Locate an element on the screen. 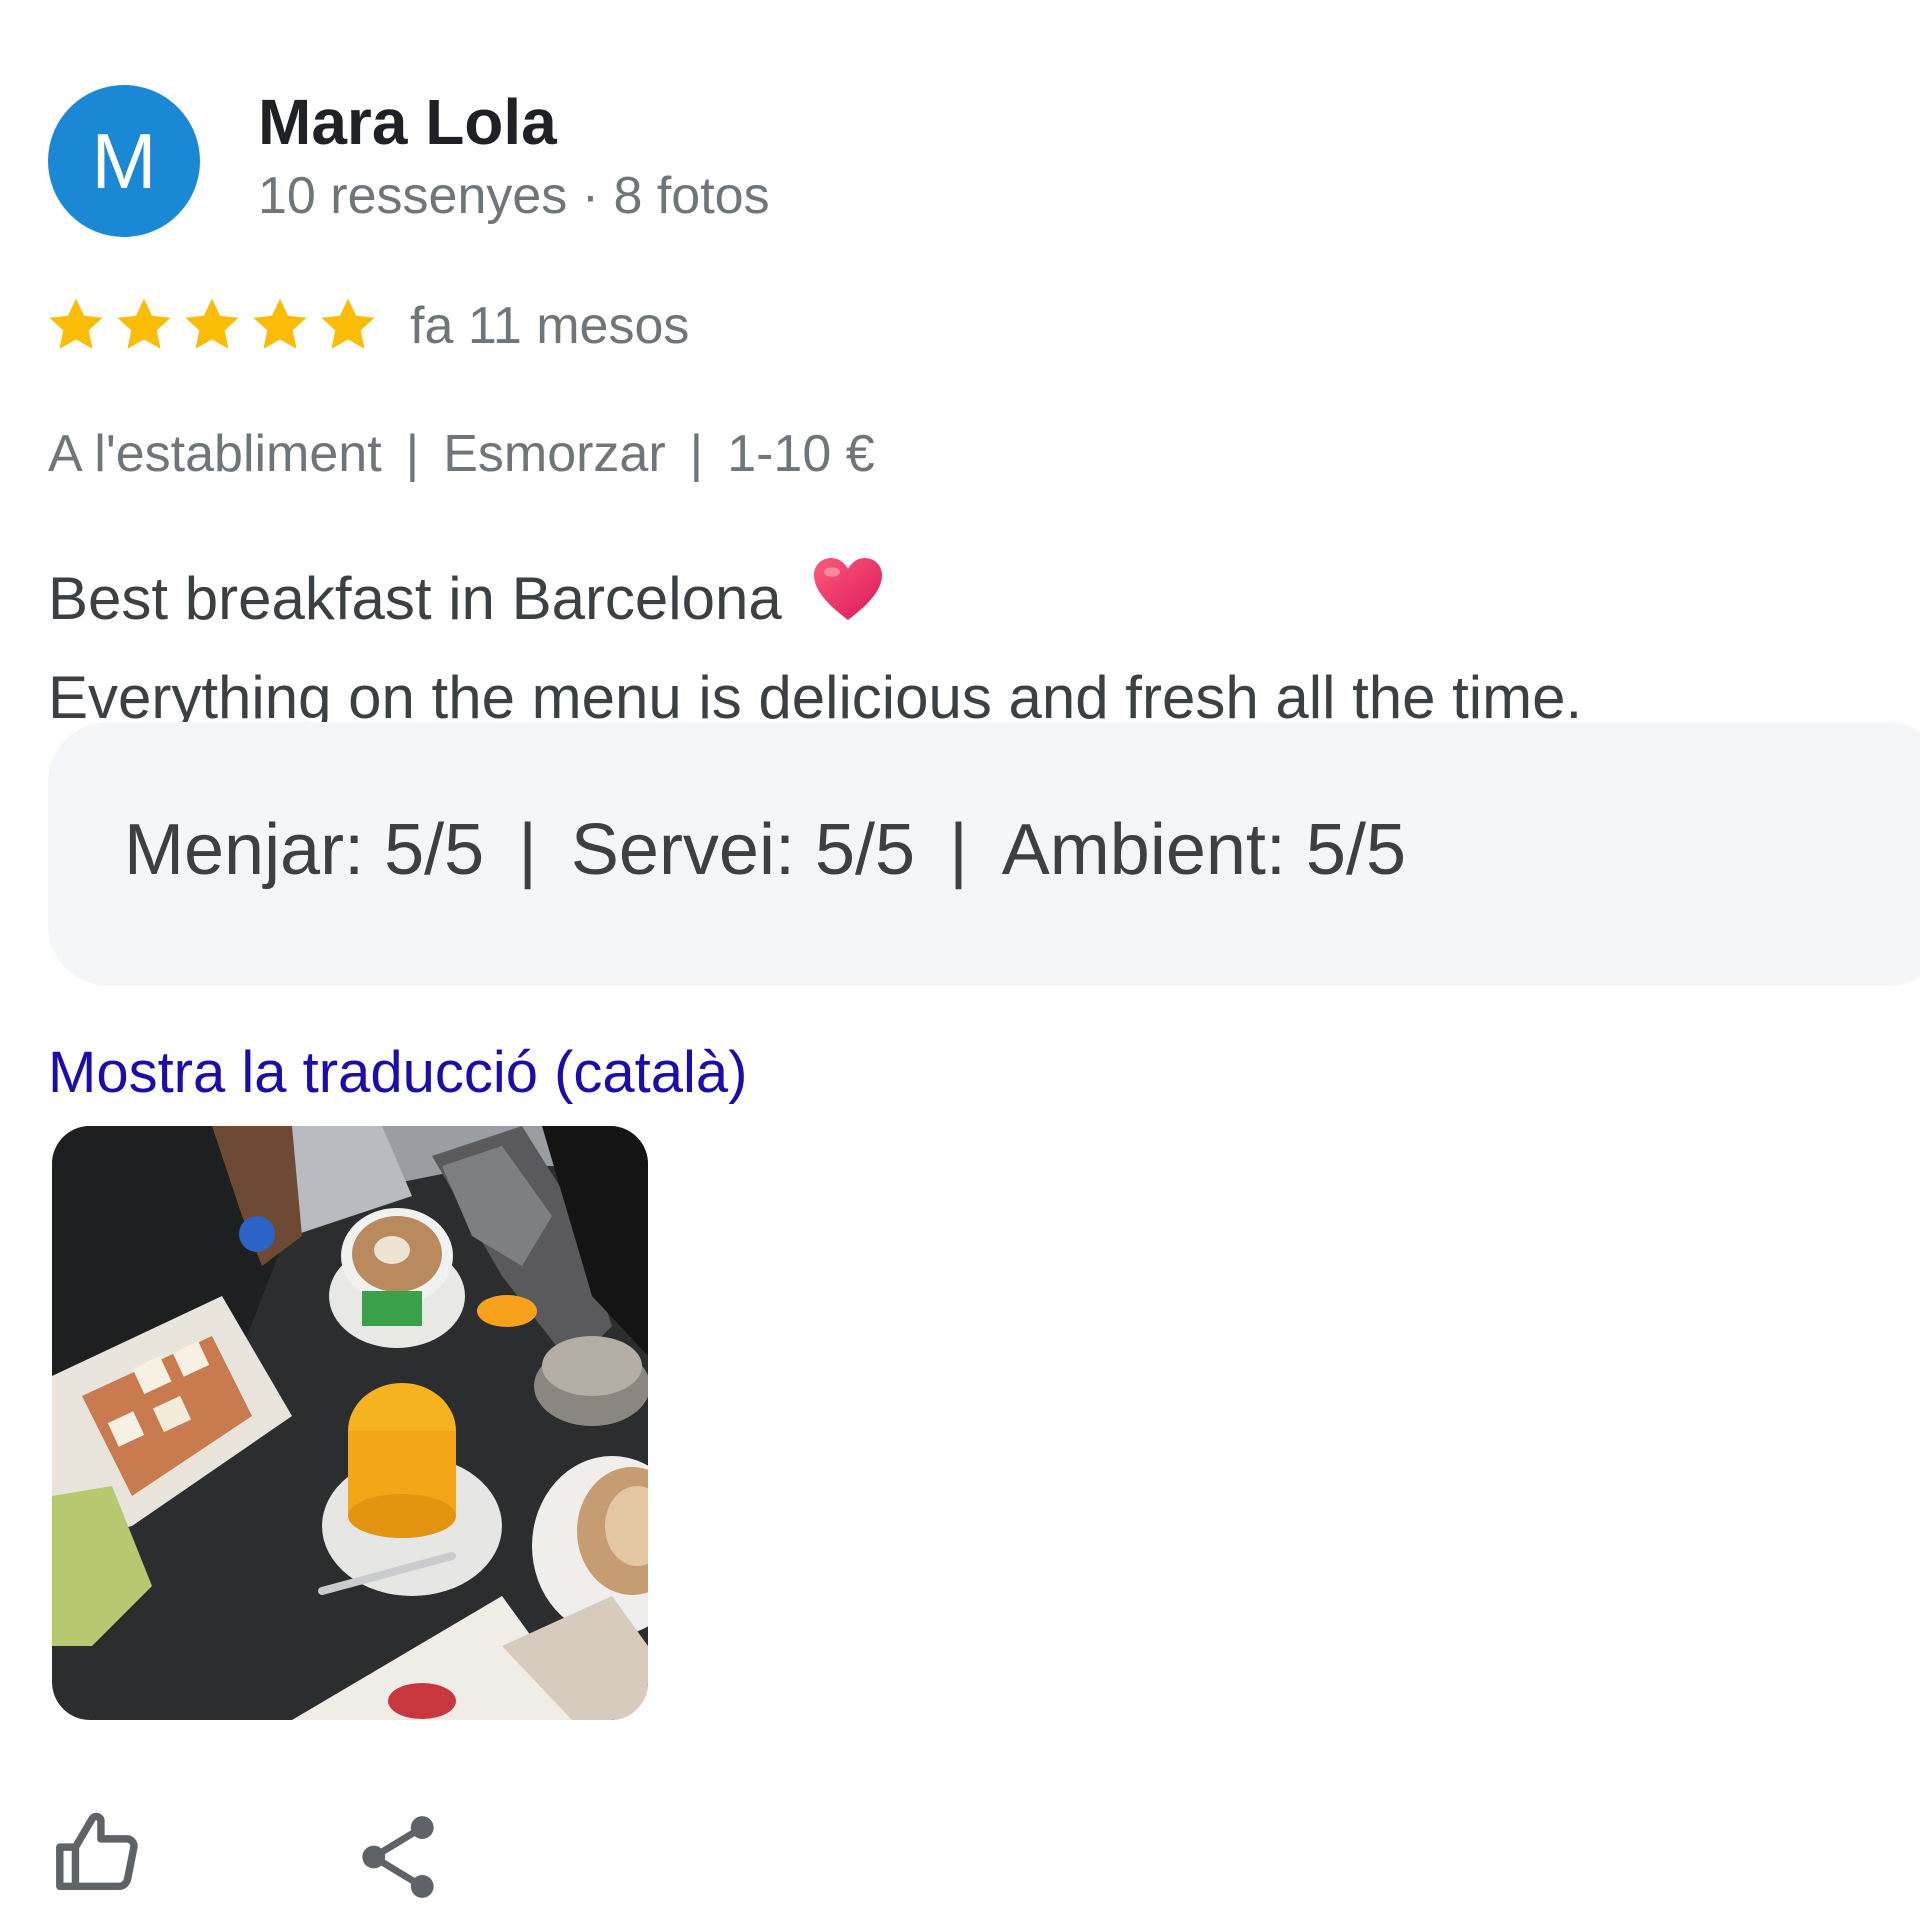 The width and height of the screenshot is (1920, 1920). review-date: fa 11 mesos is located at coordinates (550, 326).